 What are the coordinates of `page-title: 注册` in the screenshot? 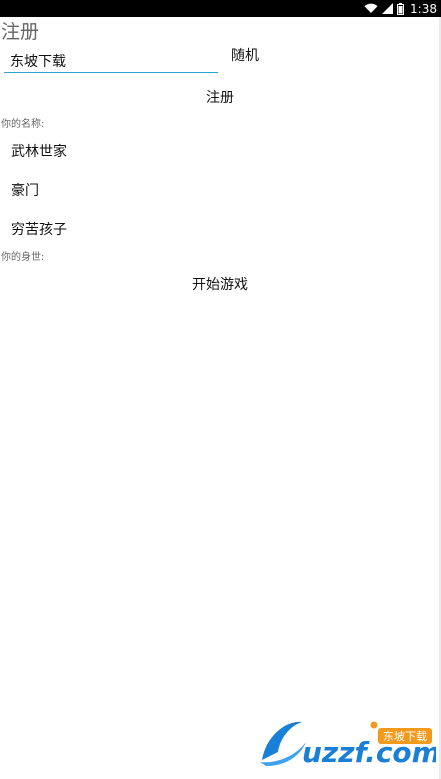 It's located at (20, 32).